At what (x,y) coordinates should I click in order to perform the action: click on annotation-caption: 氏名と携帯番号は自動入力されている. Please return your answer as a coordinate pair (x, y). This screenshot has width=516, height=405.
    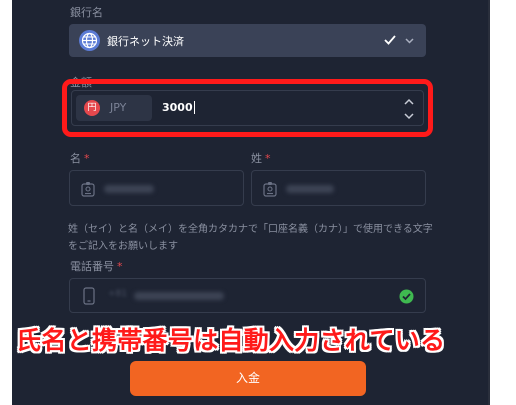
    Looking at the image, I should click on (231, 340).